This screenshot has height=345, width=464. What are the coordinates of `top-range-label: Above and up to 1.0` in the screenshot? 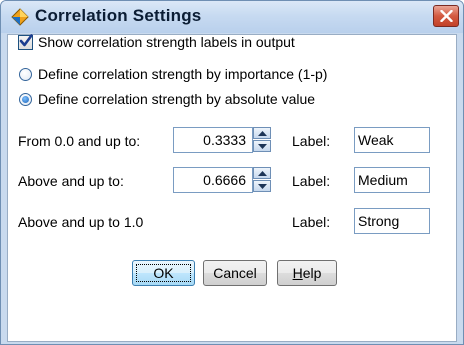 It's located at (81, 222).